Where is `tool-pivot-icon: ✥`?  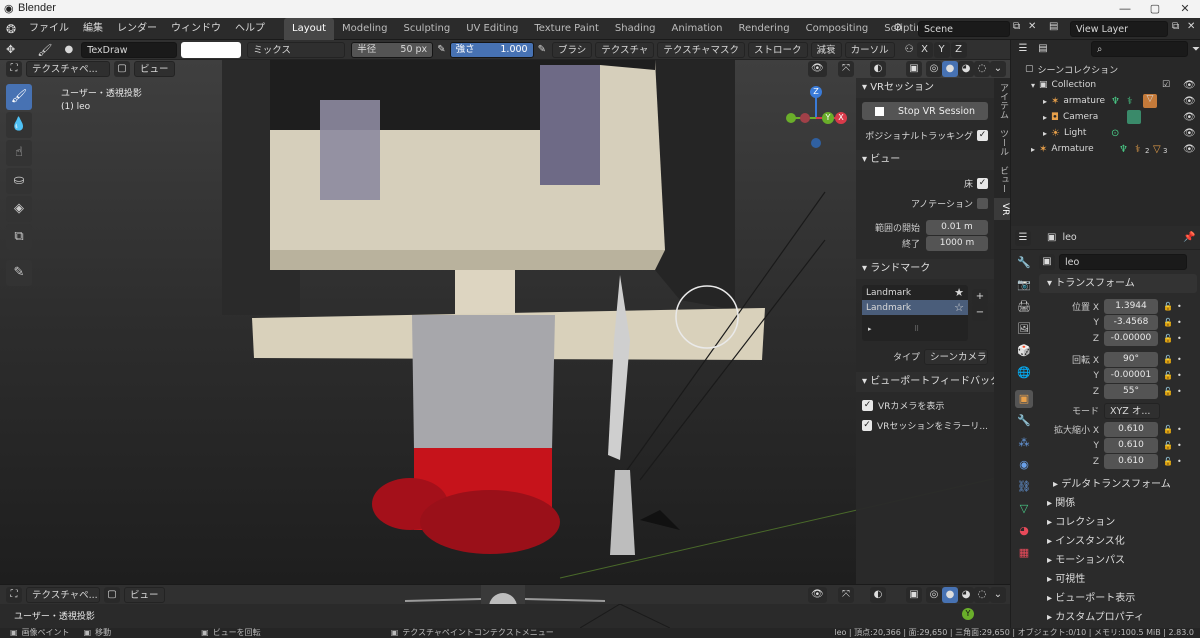 tool-pivot-icon: ✥ is located at coordinates (10, 49).